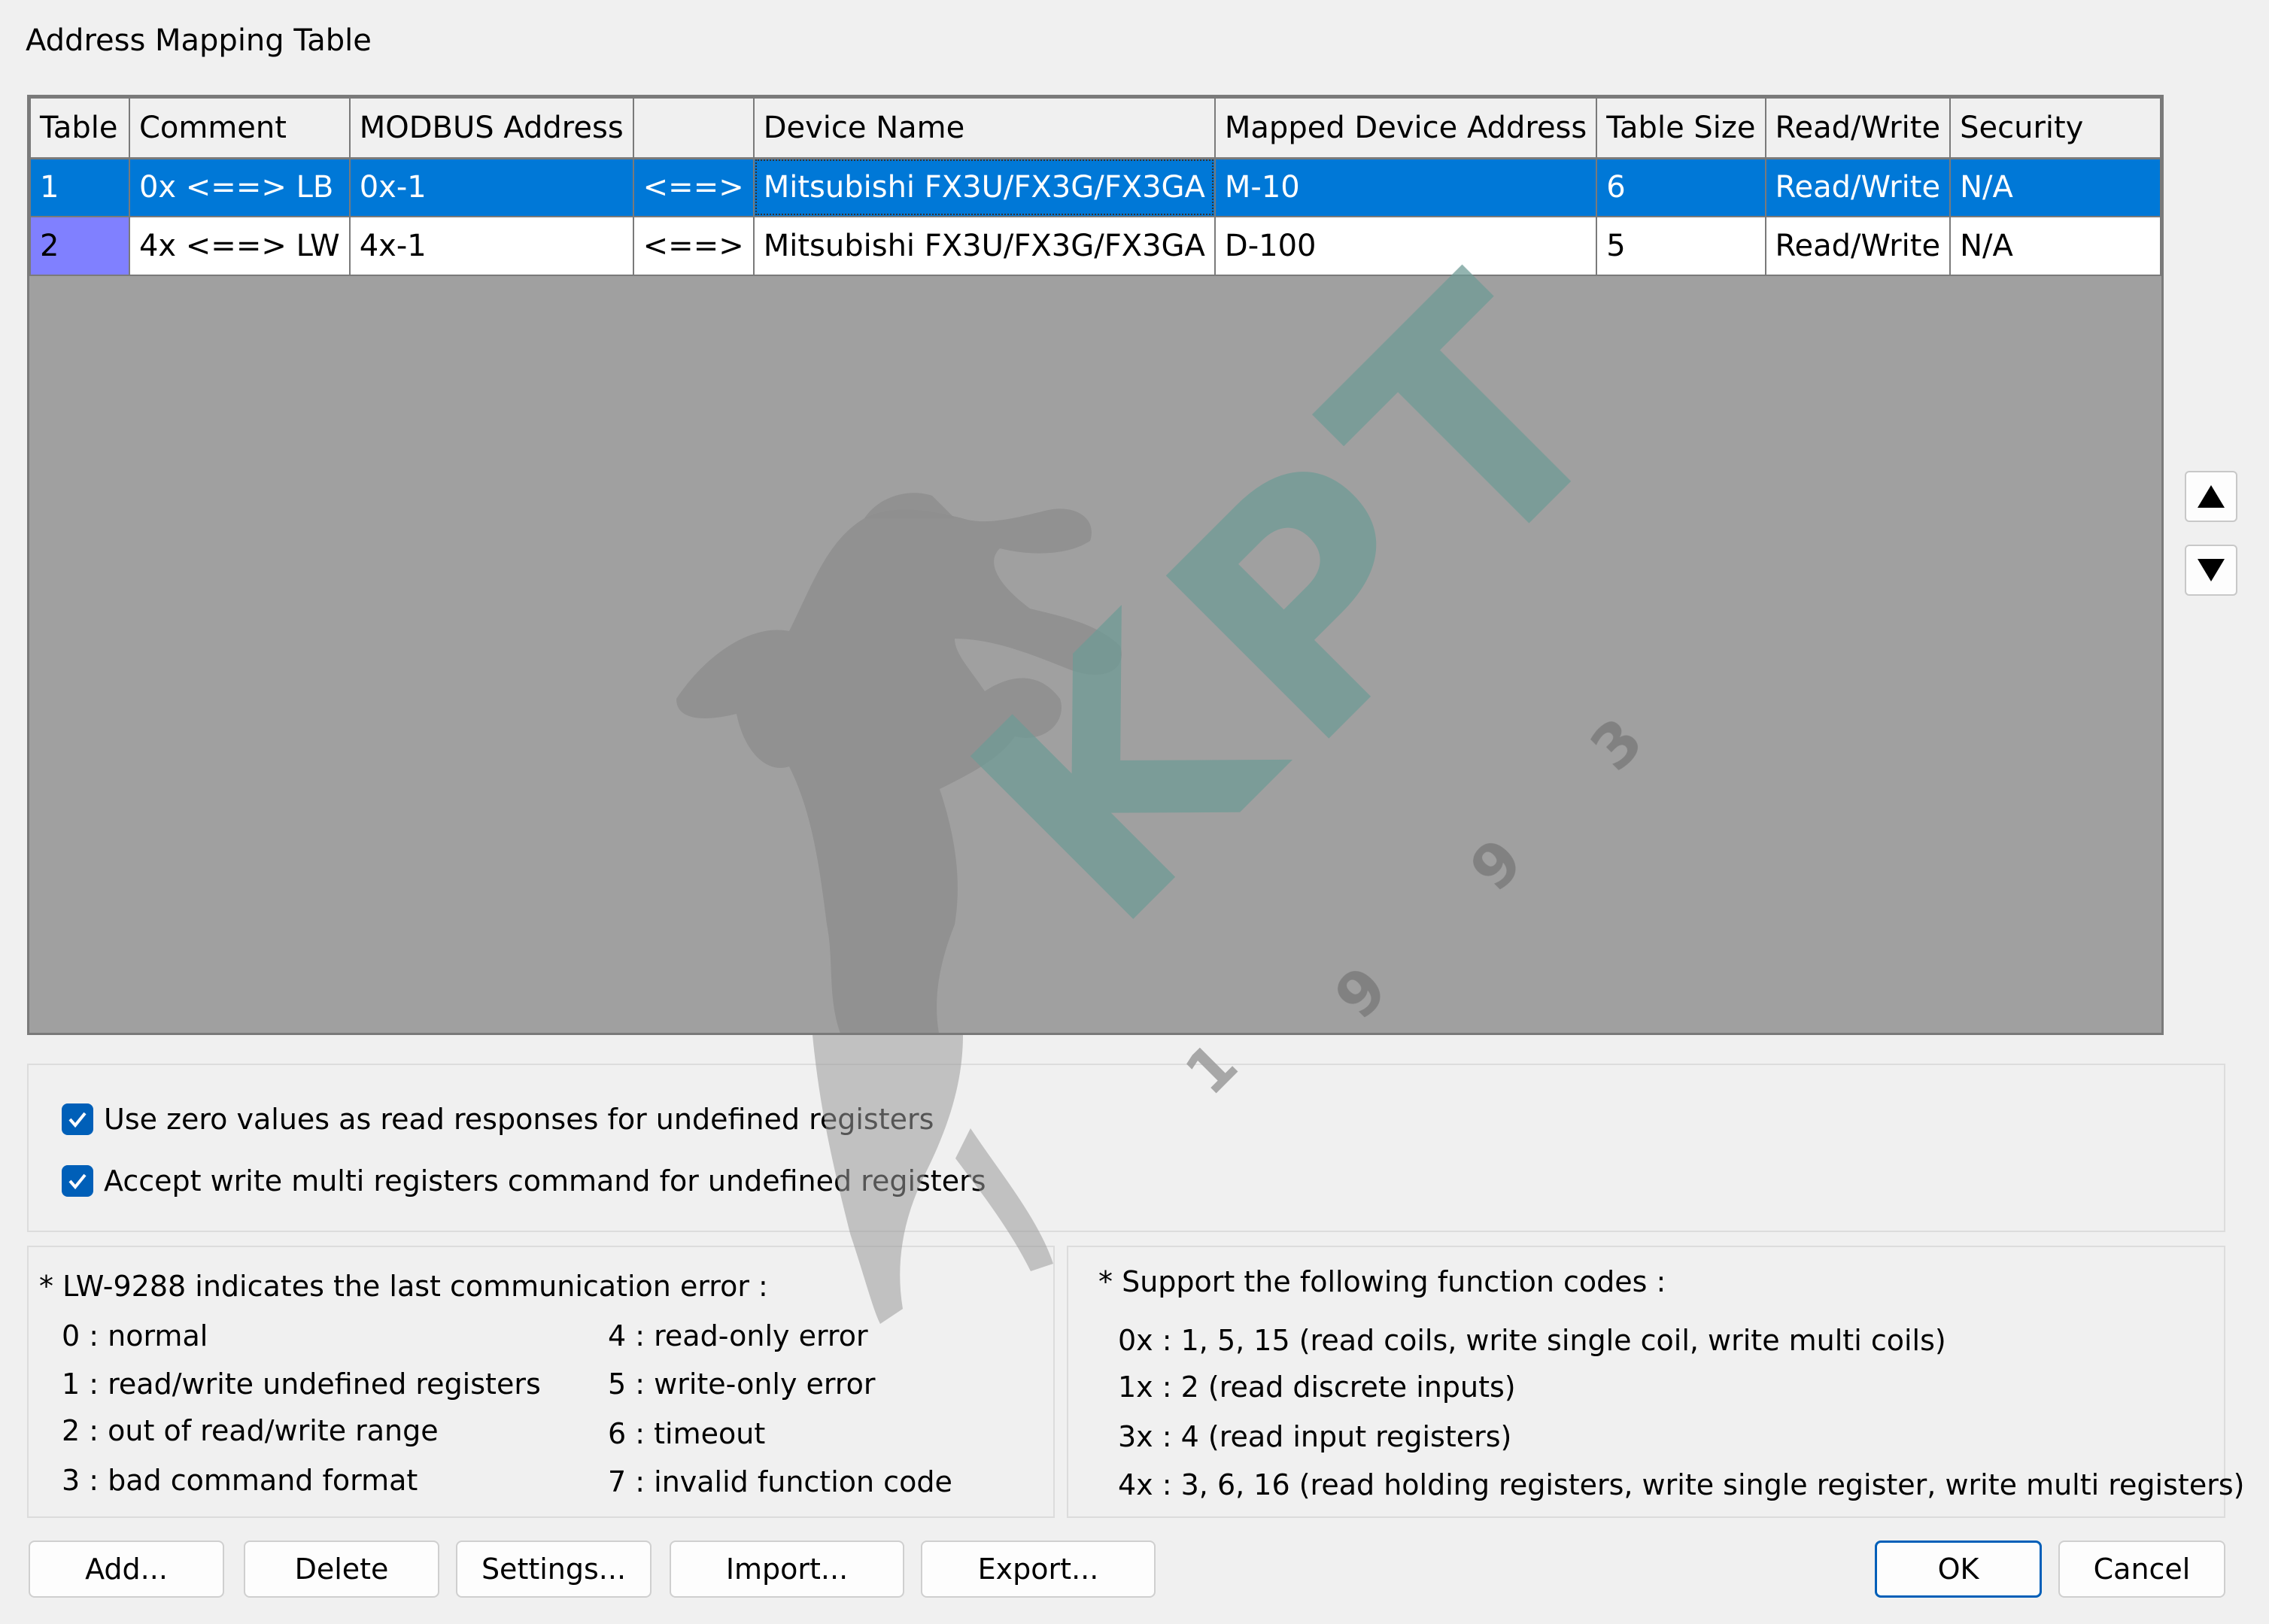  Describe the element at coordinates (1405, 246) in the screenshot. I see `cell-mapped-address: D-100` at that location.